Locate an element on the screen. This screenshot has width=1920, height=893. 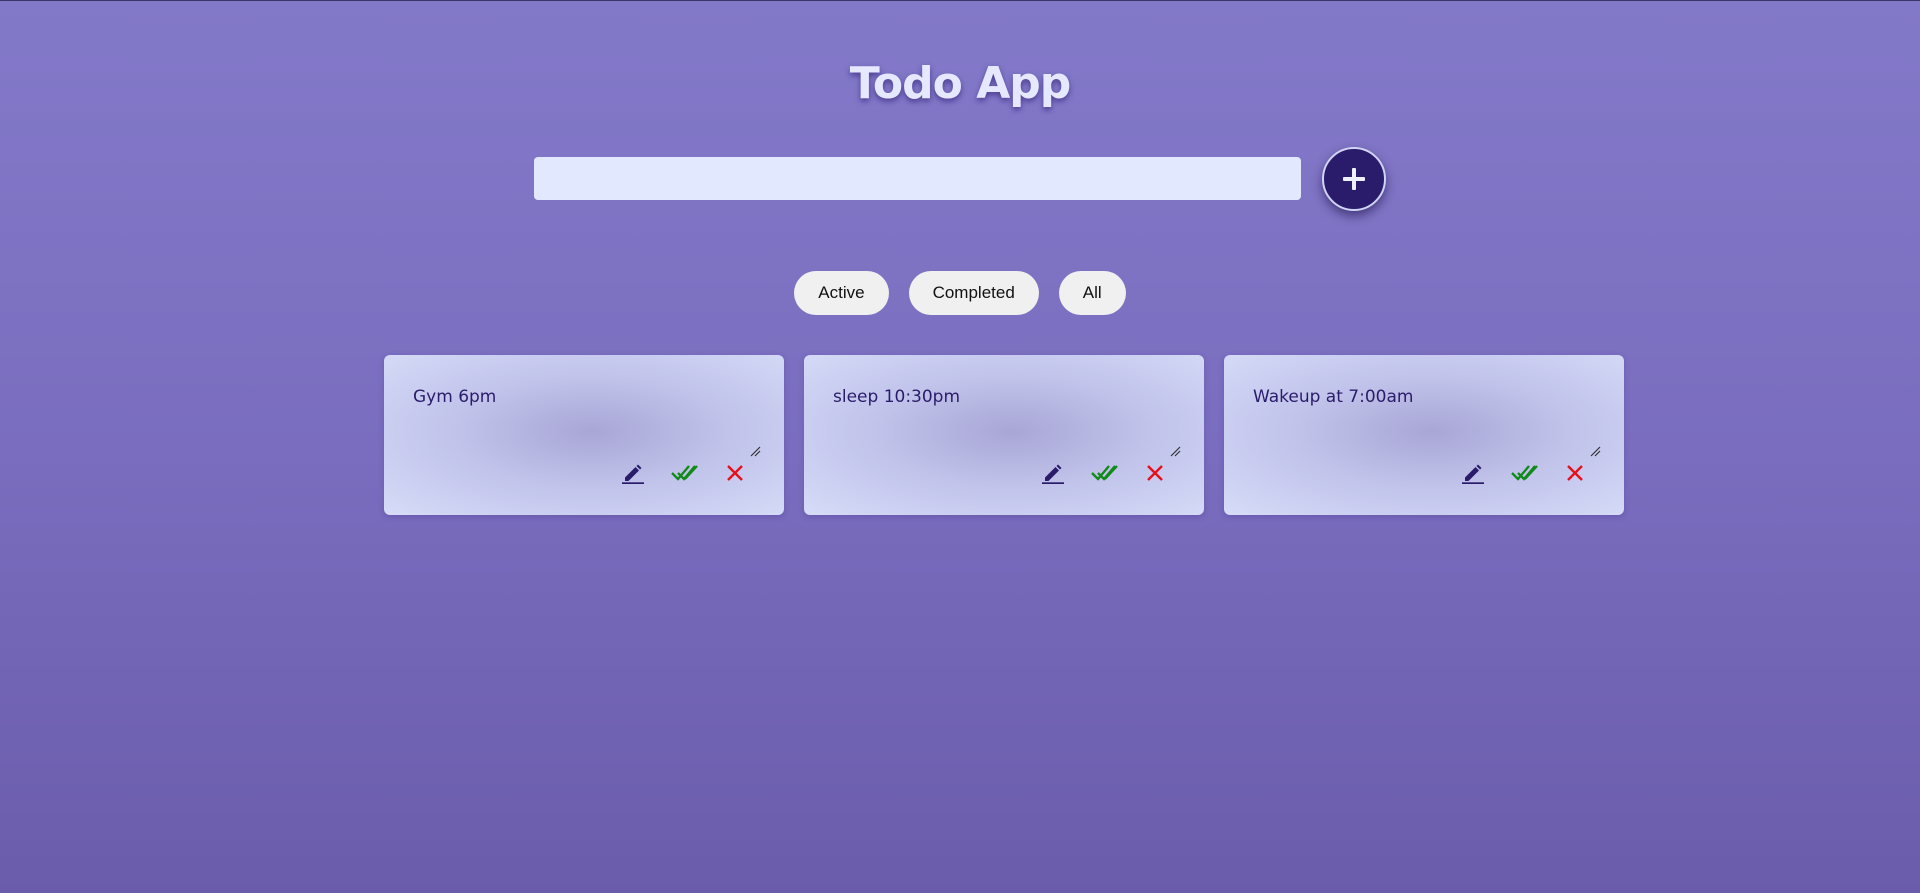
todo-card: Gym 6pm is located at coordinates (584, 435).